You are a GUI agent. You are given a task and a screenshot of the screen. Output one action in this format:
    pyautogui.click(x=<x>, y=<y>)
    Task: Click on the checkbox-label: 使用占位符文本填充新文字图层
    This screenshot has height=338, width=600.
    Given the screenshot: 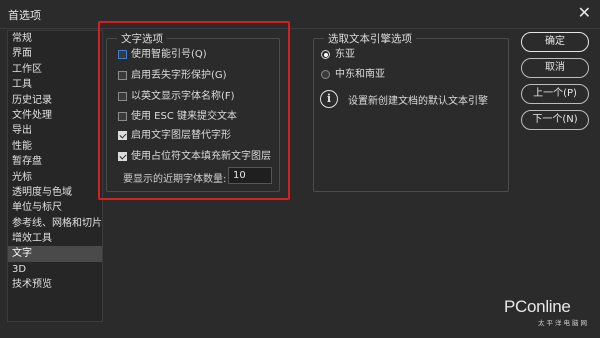 What is the action you would take?
    pyautogui.click(x=201, y=156)
    